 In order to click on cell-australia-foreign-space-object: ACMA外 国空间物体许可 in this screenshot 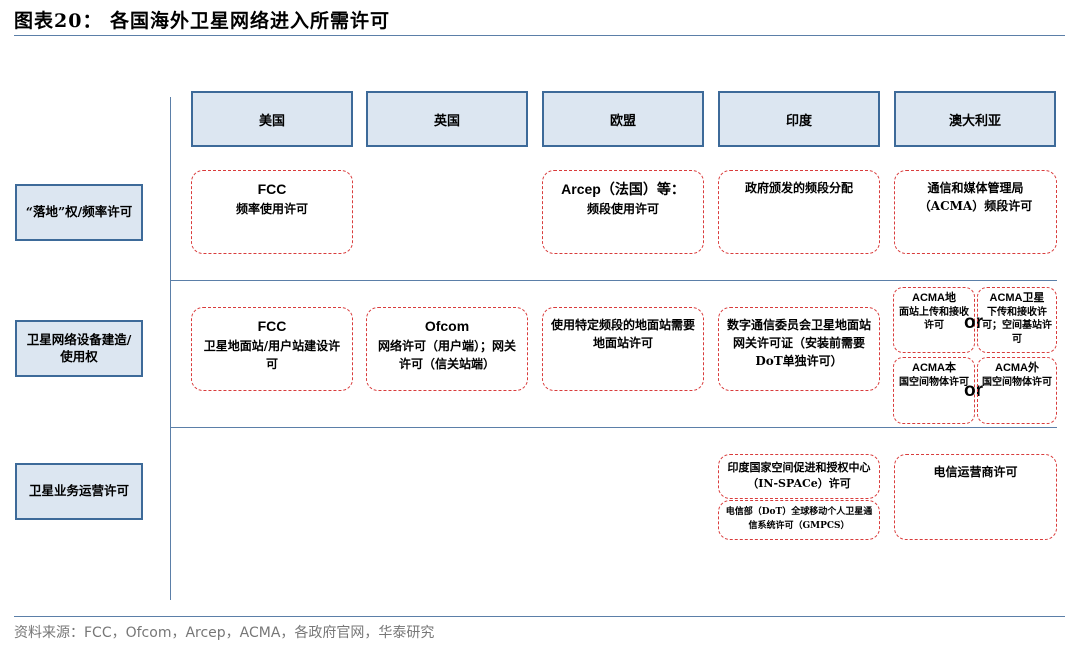, I will do `click(1017, 390)`.